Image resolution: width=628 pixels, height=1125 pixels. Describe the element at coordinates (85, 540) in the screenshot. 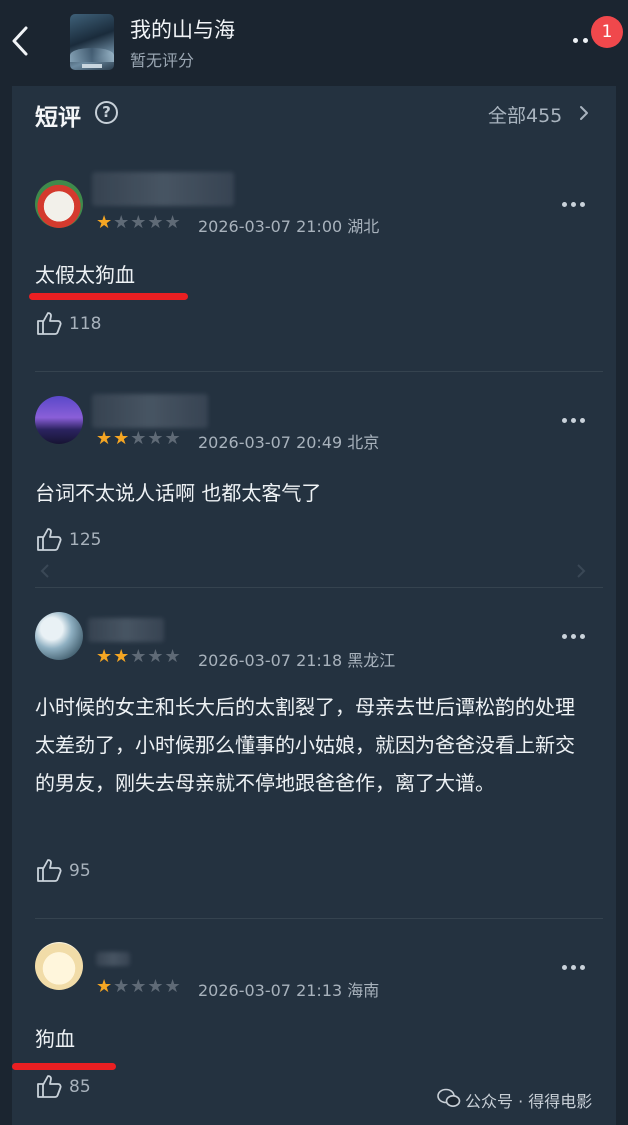

I see `like-count: 125` at that location.